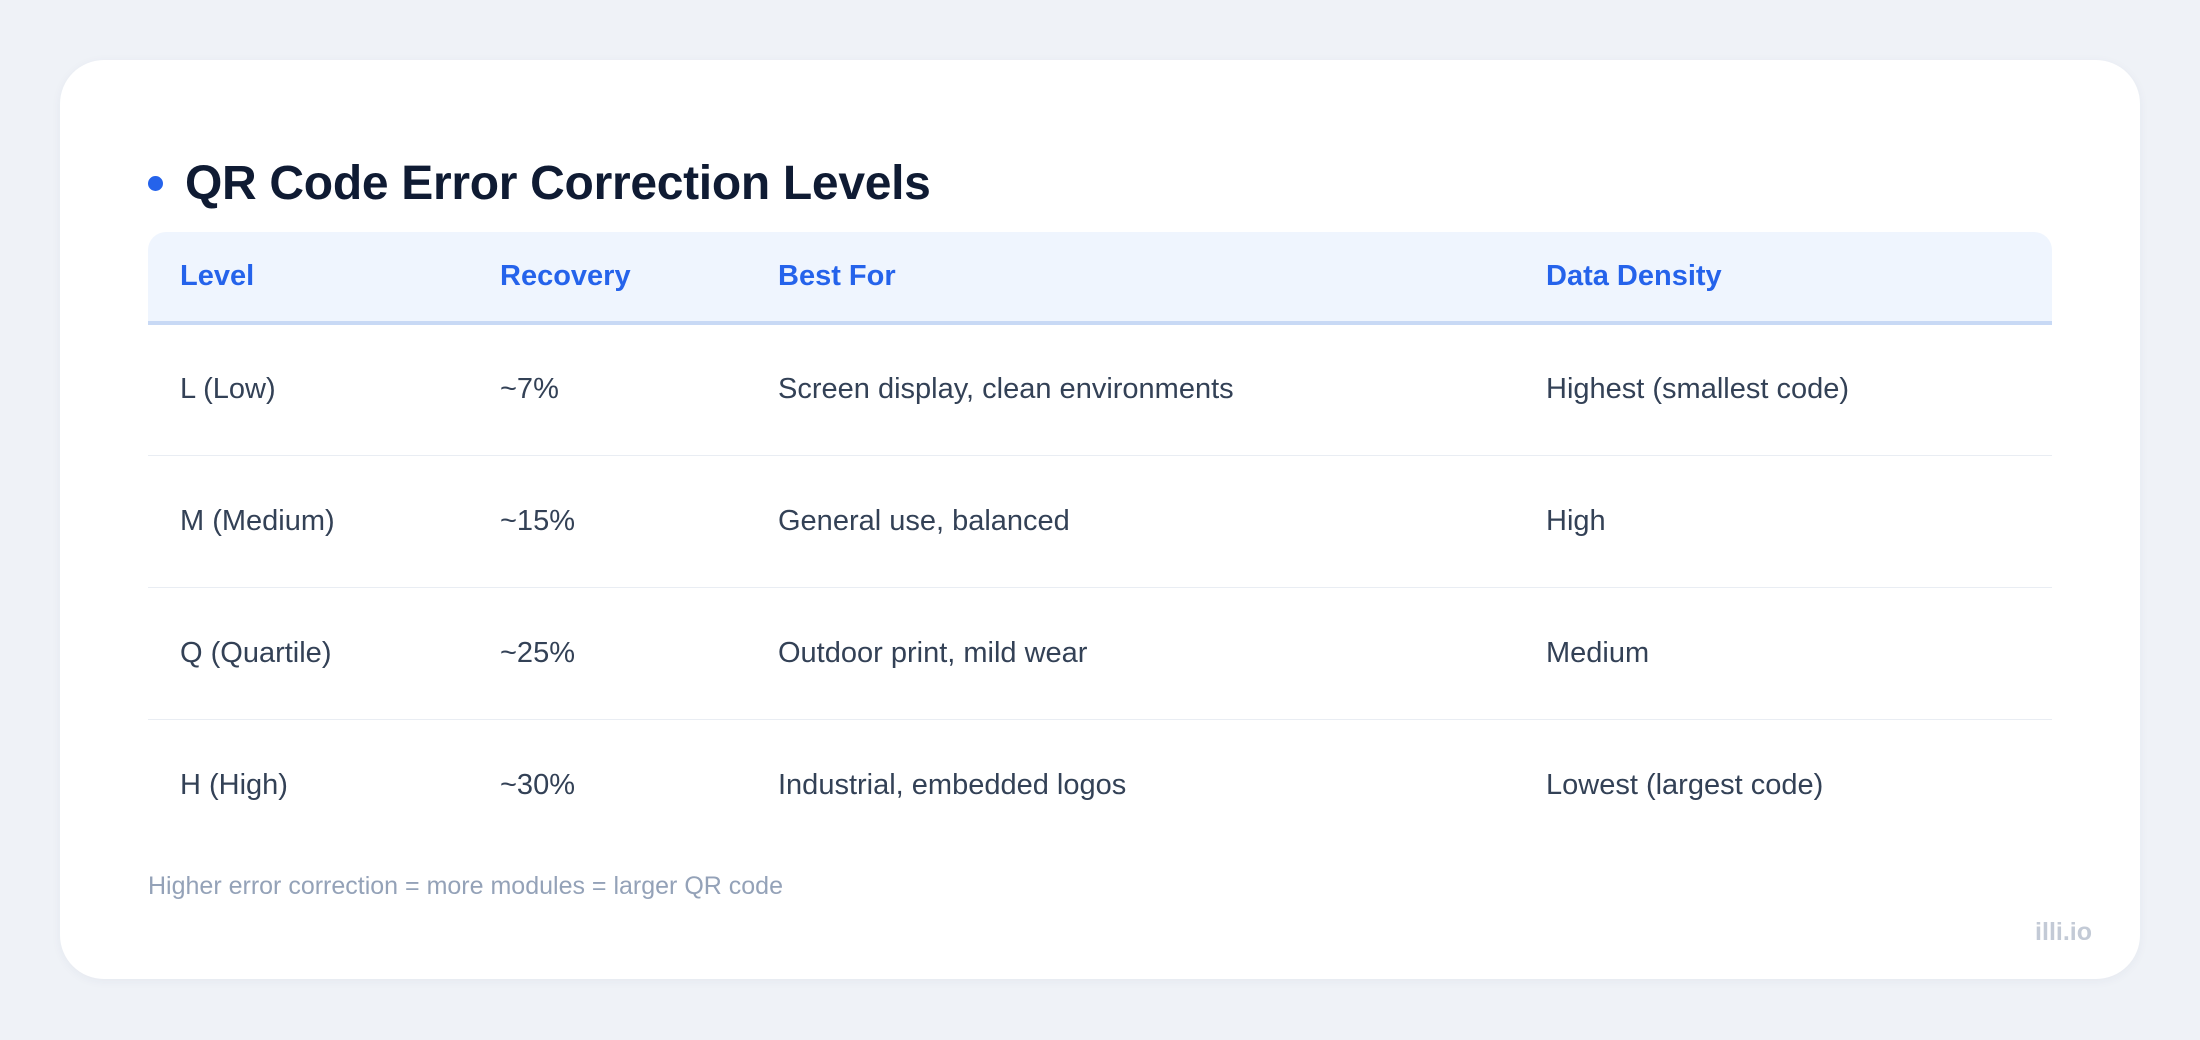 The image size is (2200, 1040). Describe the element at coordinates (1685, 784) in the screenshot. I see `cell-data-density: Lowest (largest code)` at that location.